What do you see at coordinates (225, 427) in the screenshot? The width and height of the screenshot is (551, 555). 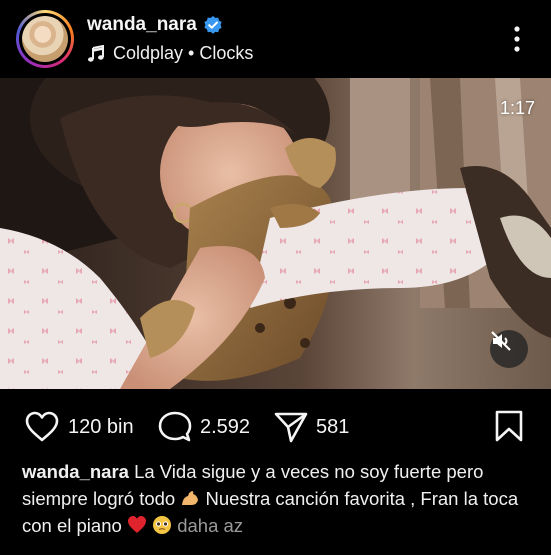 I see `comment-count: 2.592` at bounding box center [225, 427].